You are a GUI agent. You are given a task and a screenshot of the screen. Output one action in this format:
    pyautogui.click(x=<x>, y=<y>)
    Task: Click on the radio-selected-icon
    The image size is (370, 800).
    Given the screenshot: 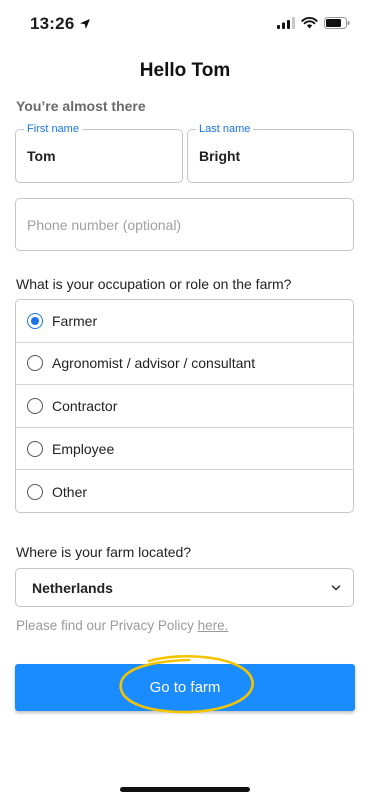 What is the action you would take?
    pyautogui.click(x=35, y=320)
    